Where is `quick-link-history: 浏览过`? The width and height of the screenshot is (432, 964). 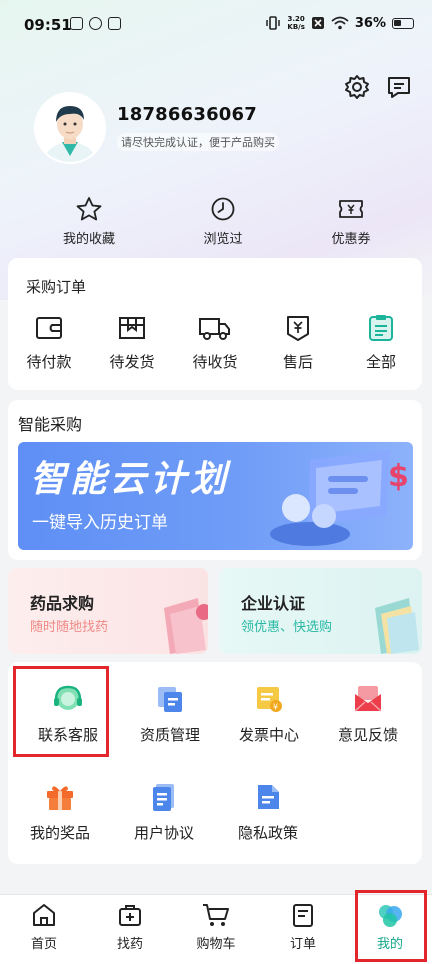 quick-link-history: 浏览过 is located at coordinates (223, 221).